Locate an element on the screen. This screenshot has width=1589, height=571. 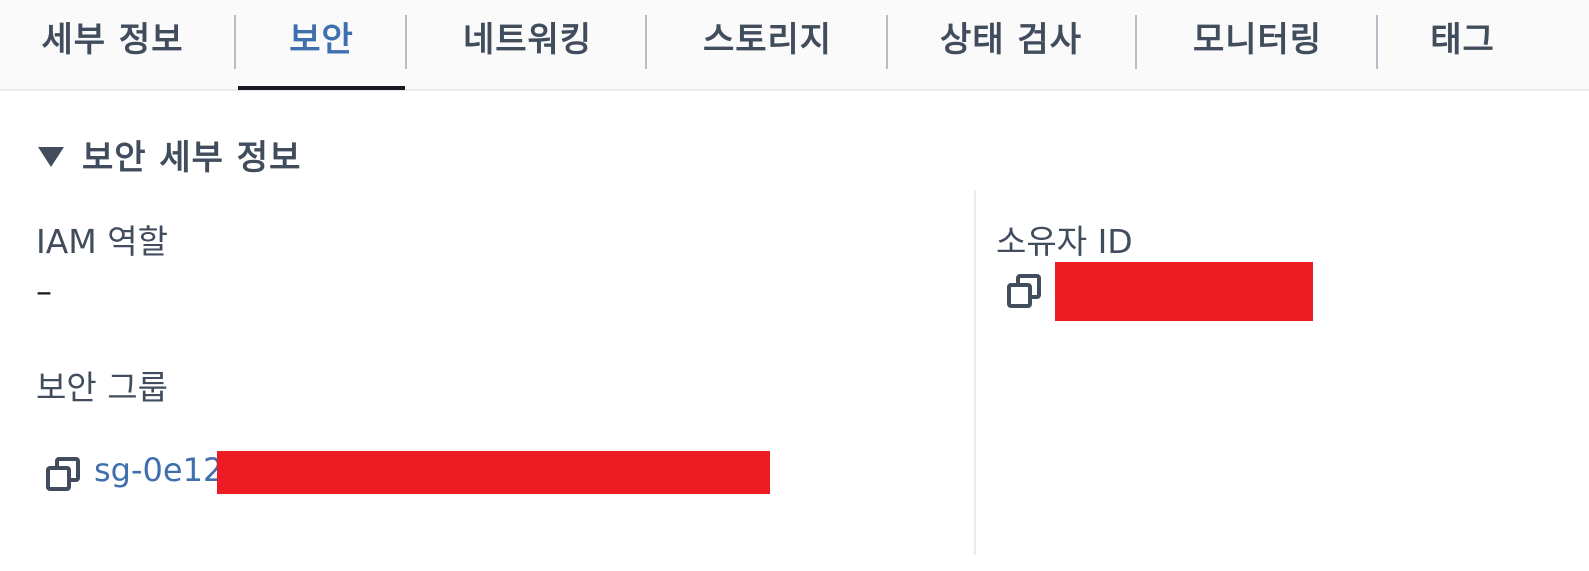
tab-tags: 태그 is located at coordinates (1462, 44).